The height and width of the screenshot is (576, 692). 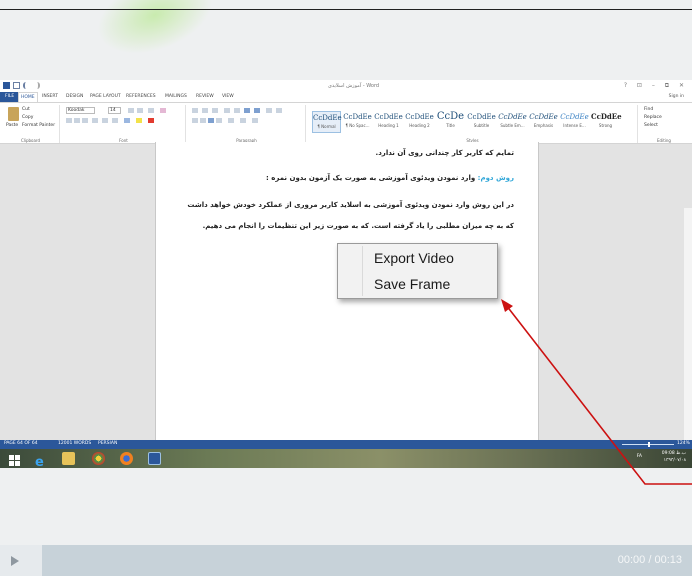 What do you see at coordinates (211, 120) in the screenshot?
I see `align-right-icon` at bounding box center [211, 120].